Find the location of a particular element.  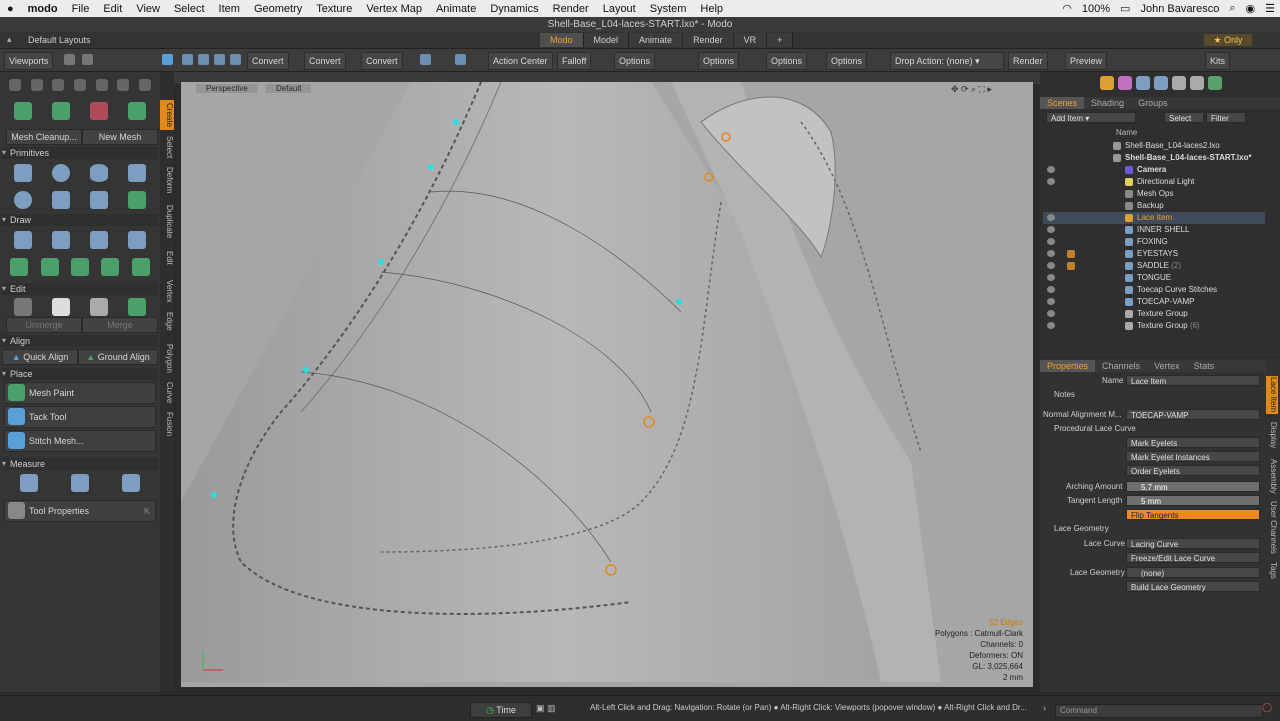

app-menu: modo is located at coordinates (43, 9).